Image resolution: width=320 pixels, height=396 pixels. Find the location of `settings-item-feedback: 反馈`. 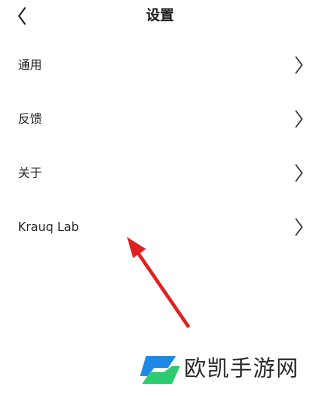

settings-item-feedback: 反馈 is located at coordinates (160, 119).